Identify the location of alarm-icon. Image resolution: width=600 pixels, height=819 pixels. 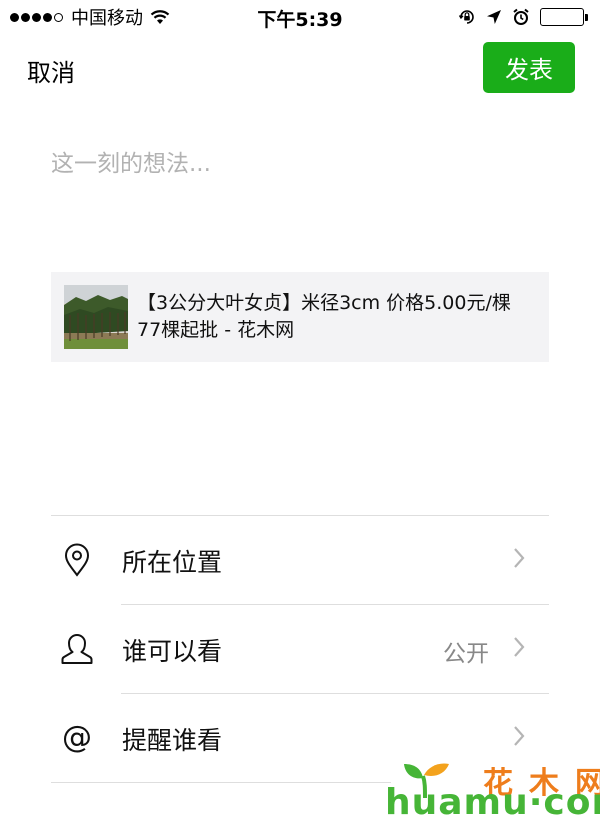
(521, 17).